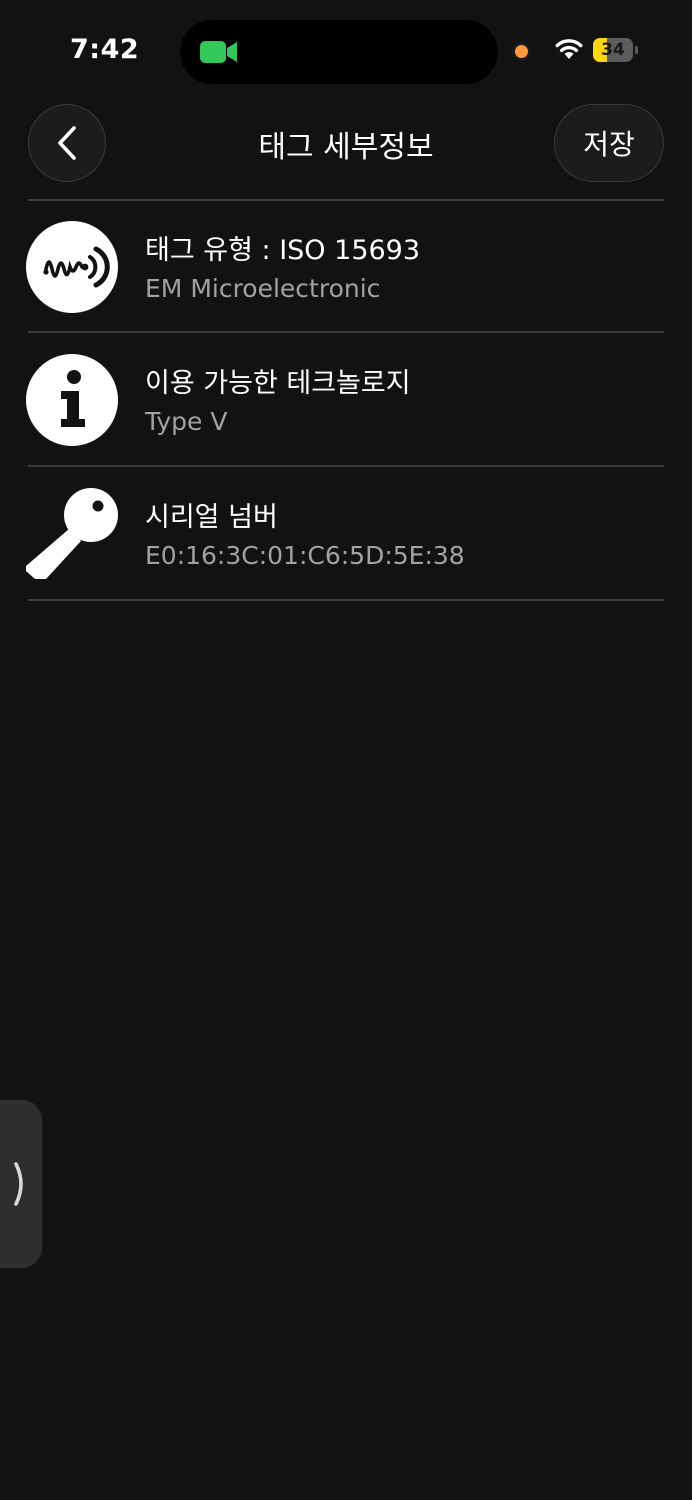 The image size is (692, 1500). I want to click on facetime-camera-icon, so click(218, 52).